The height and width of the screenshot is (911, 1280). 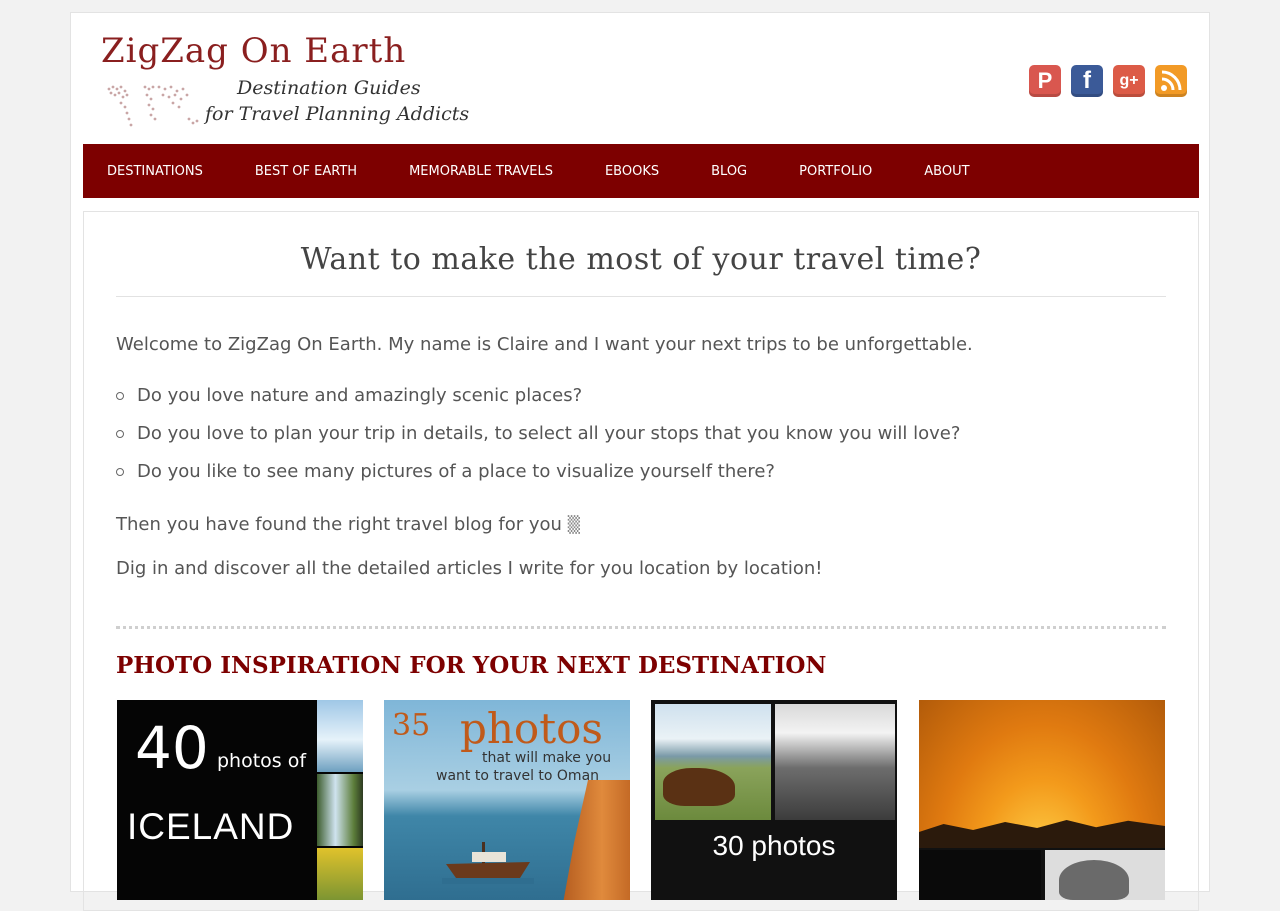 I want to click on nav-item-ebooks: EBOOKS, so click(x=632, y=171).